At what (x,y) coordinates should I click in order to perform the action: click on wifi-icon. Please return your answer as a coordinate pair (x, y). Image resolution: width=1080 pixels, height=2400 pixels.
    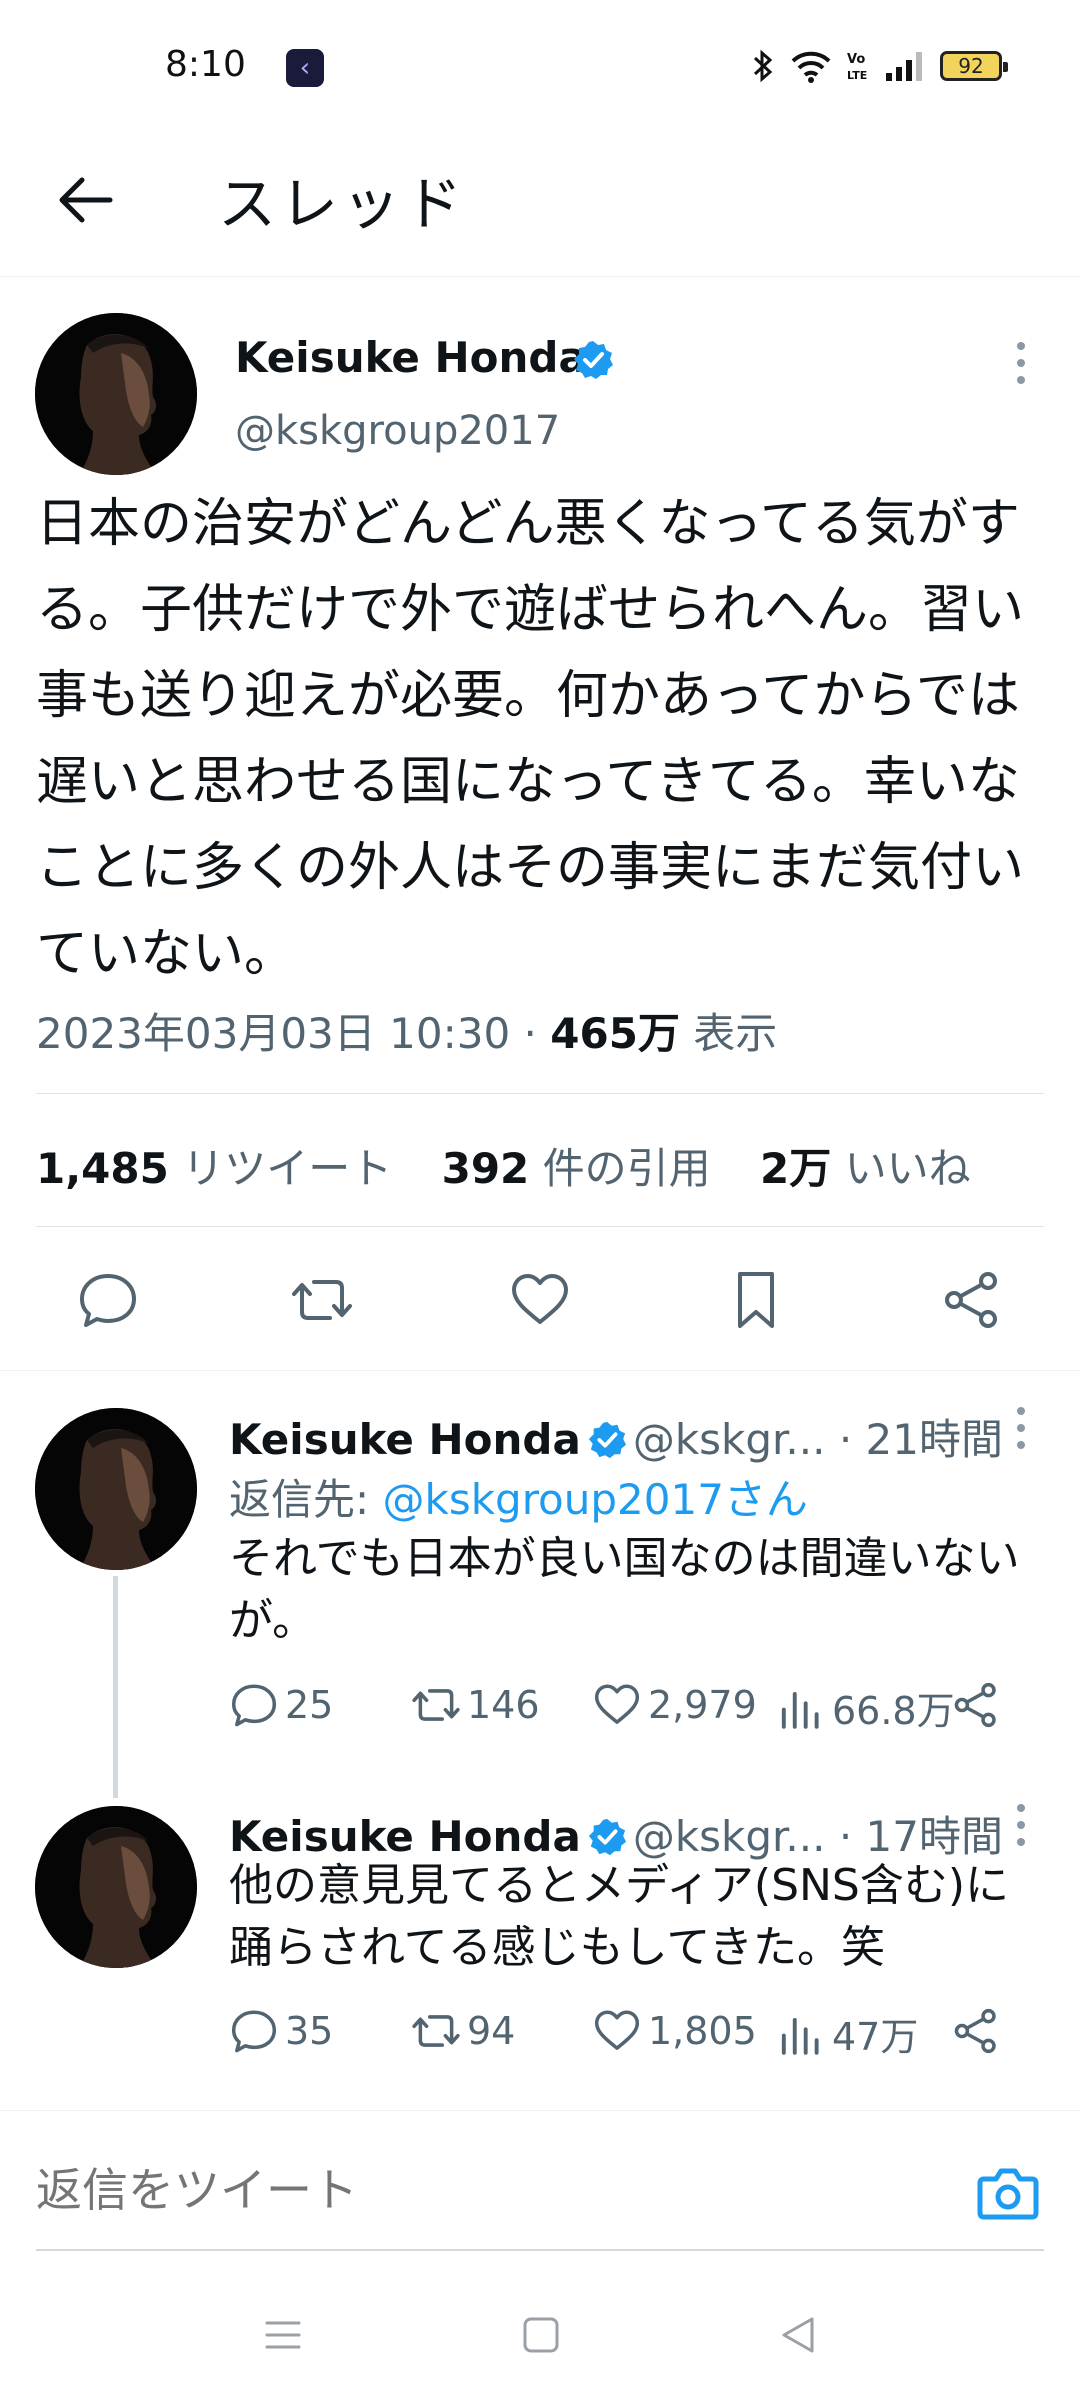
    Looking at the image, I should click on (811, 67).